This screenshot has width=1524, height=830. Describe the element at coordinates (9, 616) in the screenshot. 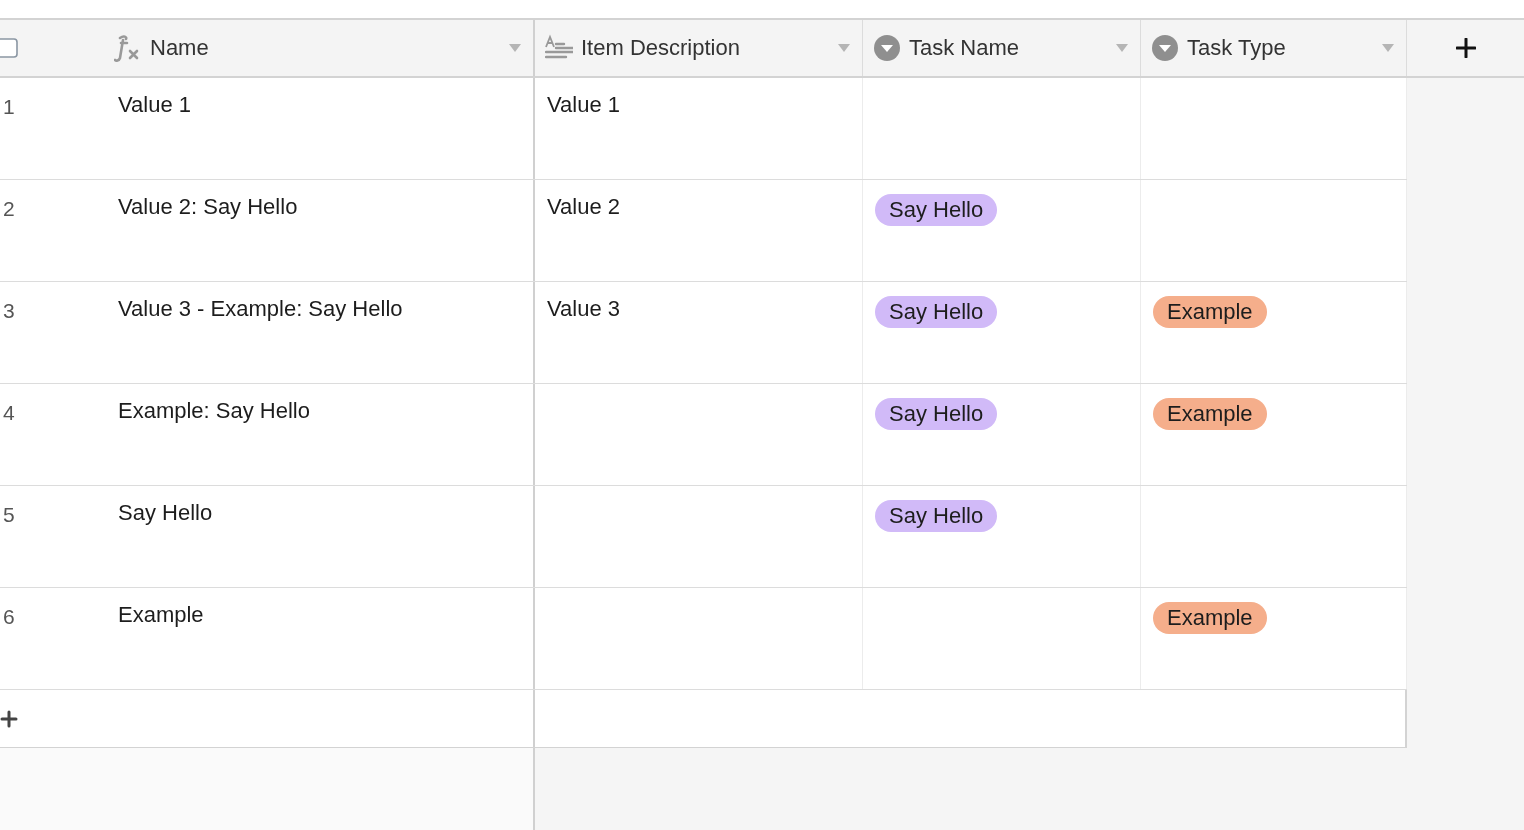

I see `row-number: 6` at that location.